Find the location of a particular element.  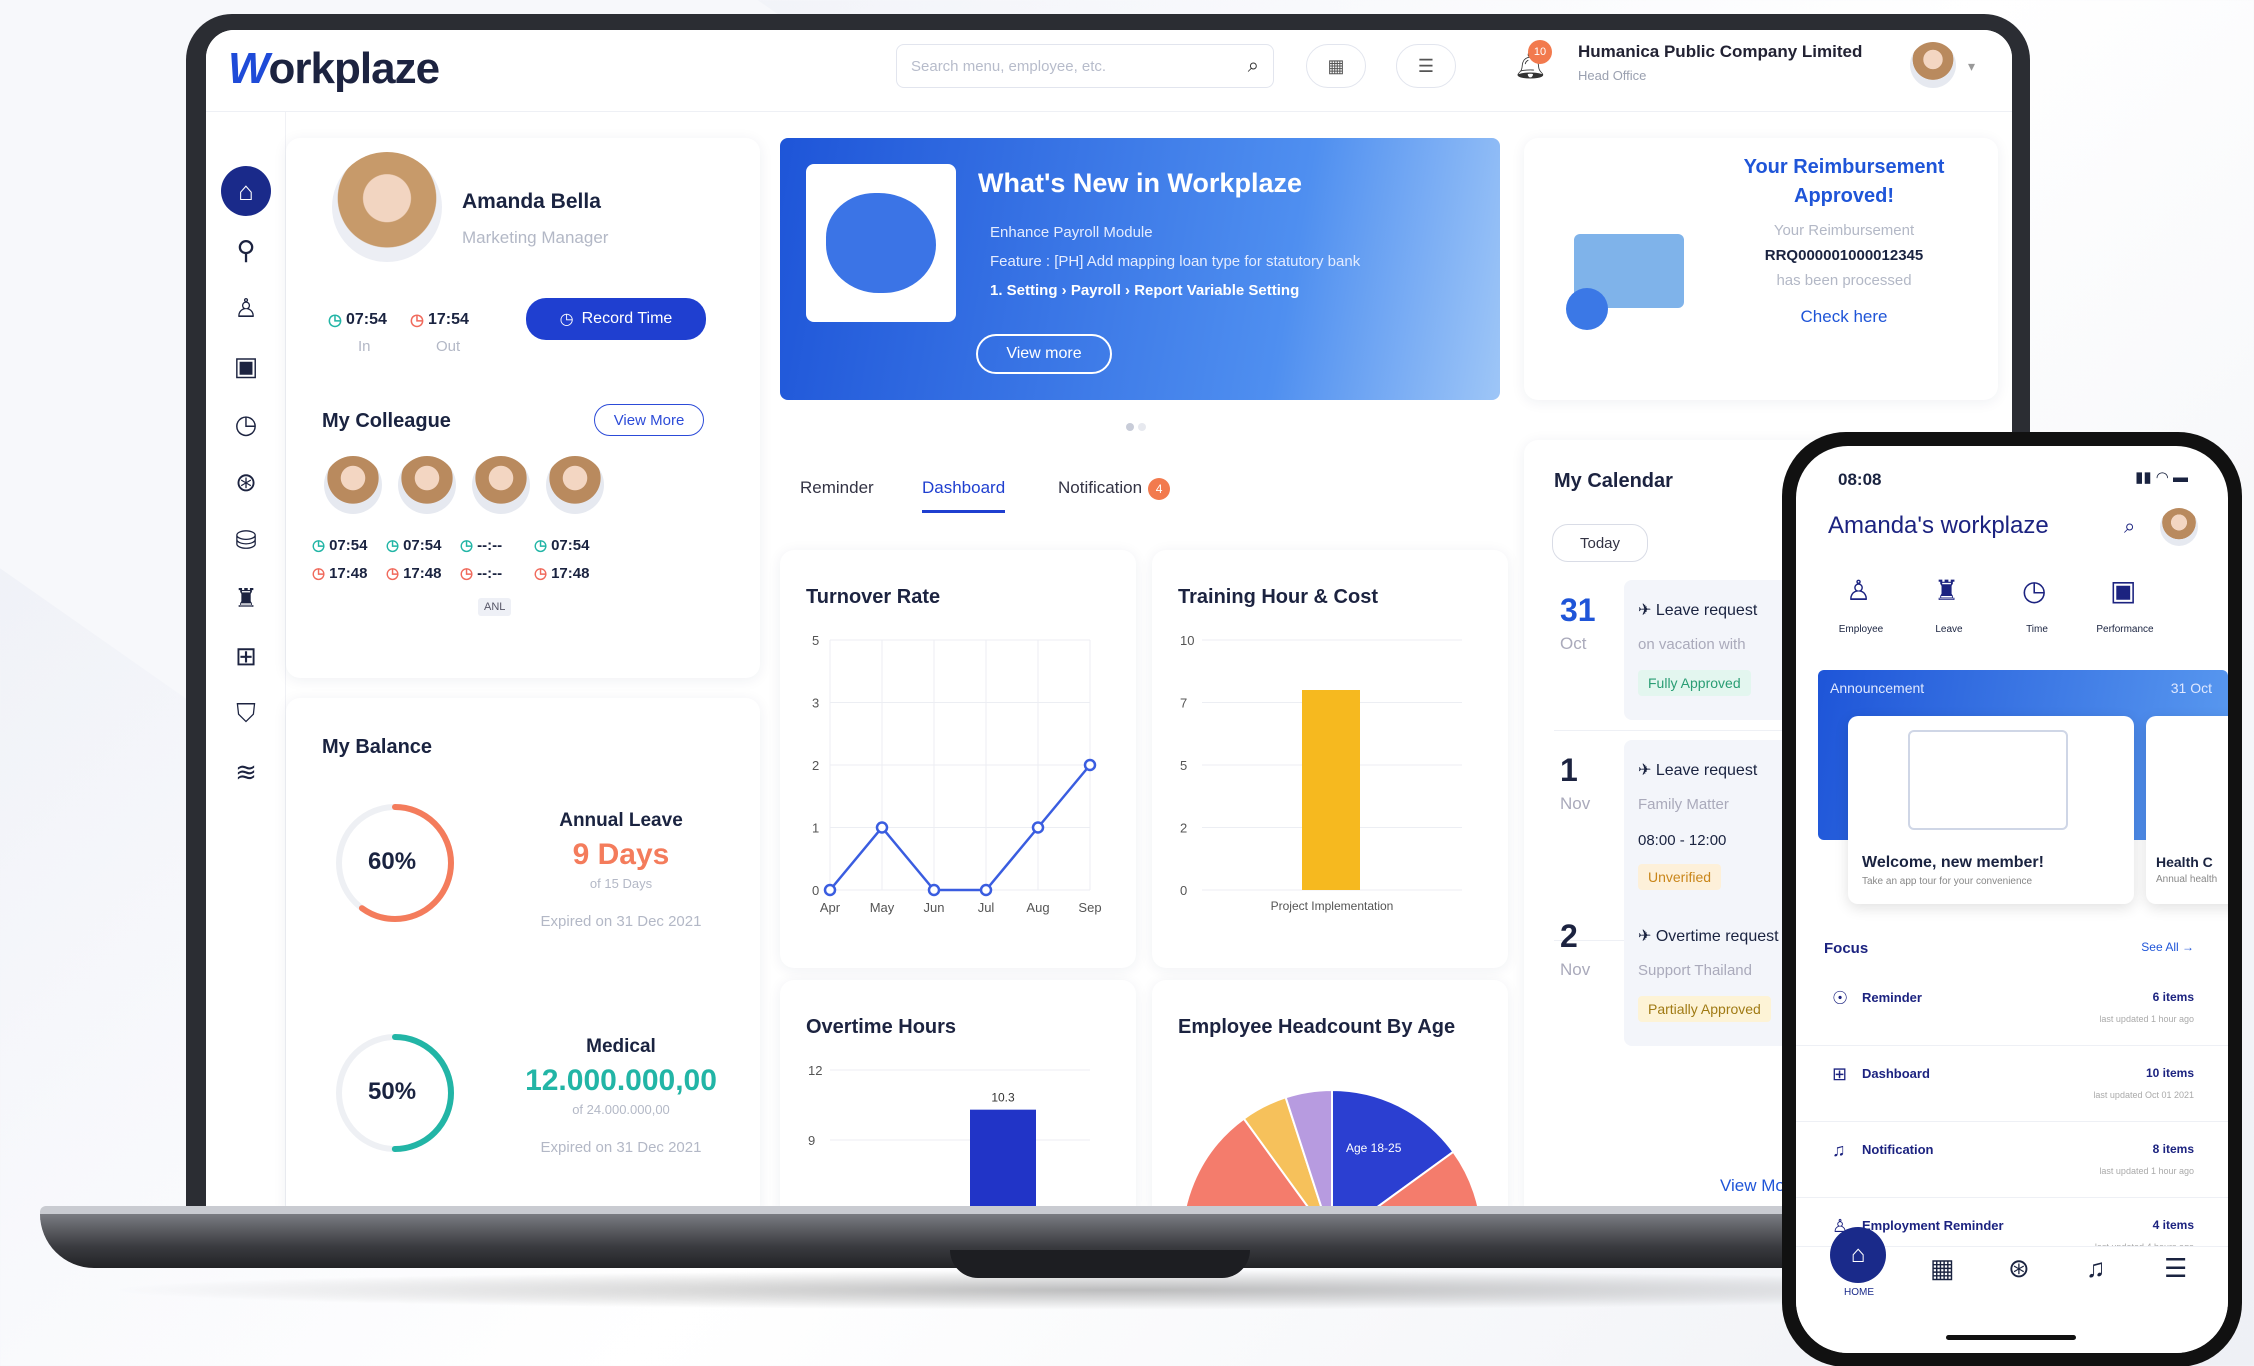

bell-icon: ♫ is located at coordinates (2096, 1268).